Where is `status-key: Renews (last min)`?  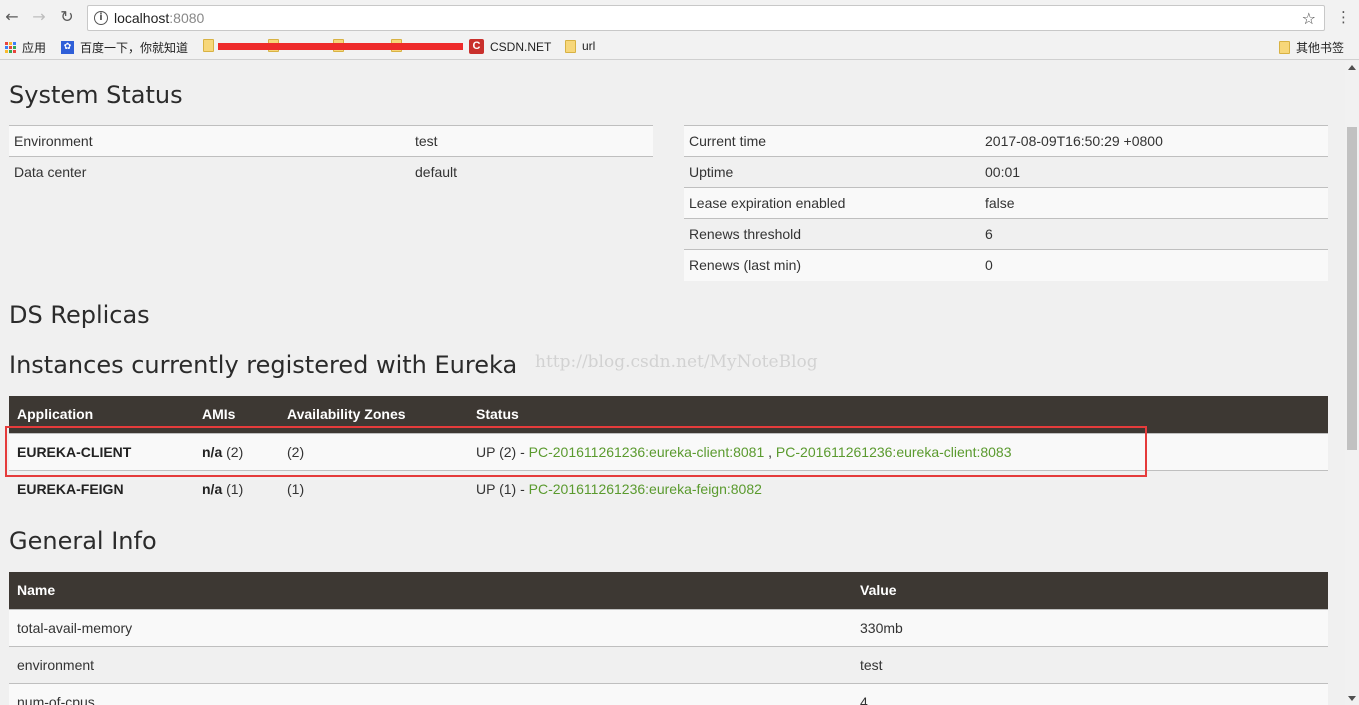
status-key: Renews (last min) is located at coordinates (832, 265).